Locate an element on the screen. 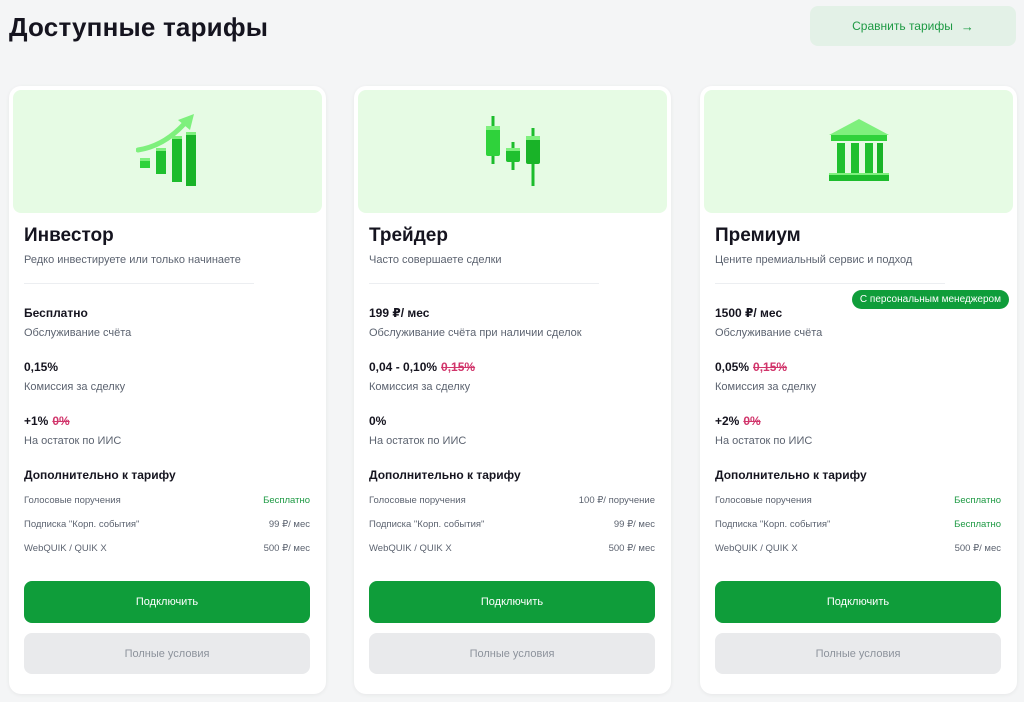 The image size is (1024, 702). compare-plans-label: Сравнить тарифы is located at coordinates (902, 26).